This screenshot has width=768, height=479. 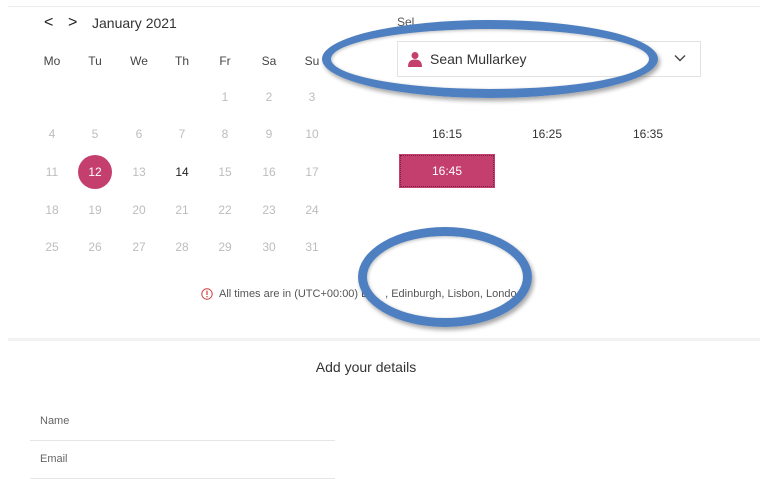 What do you see at coordinates (406, 22) in the screenshot?
I see `staff-label: Sel` at bounding box center [406, 22].